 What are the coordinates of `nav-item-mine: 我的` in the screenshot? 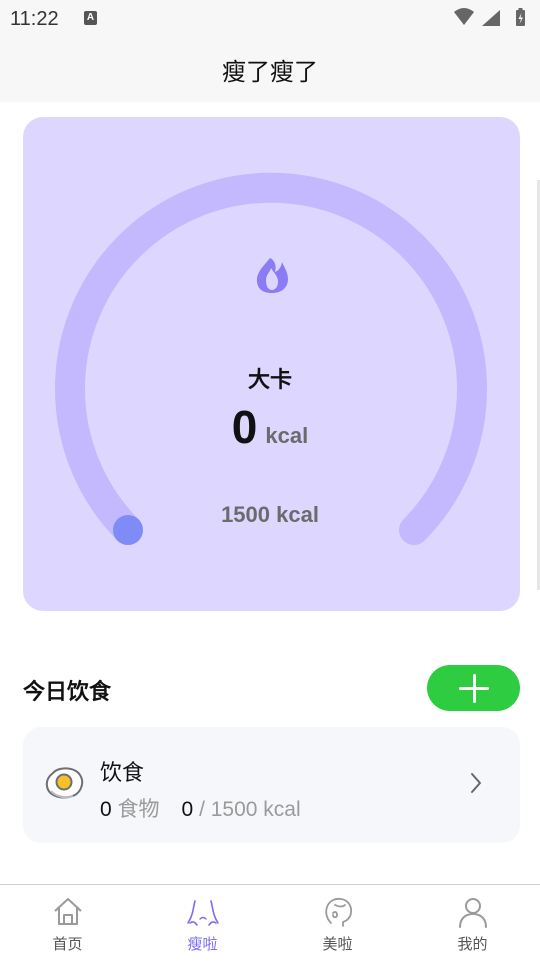 It's located at (472, 923).